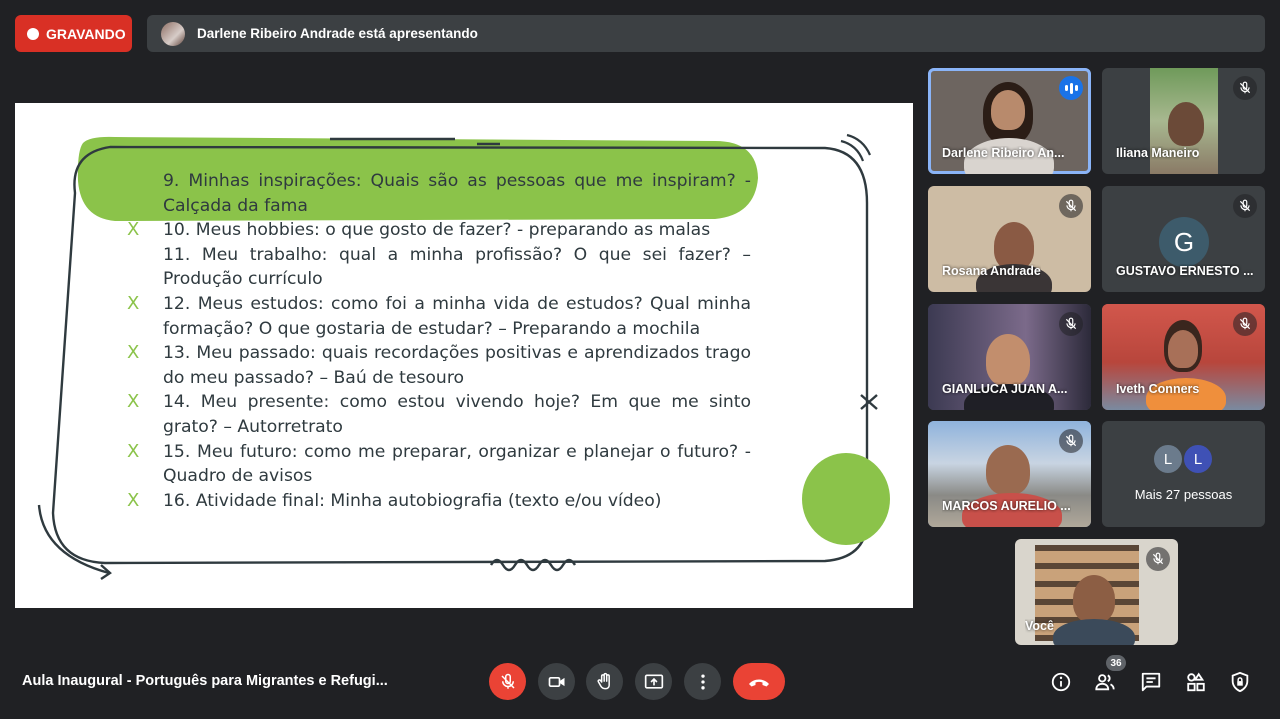 The height and width of the screenshot is (719, 1280). I want to click on camera-icon, so click(556, 681).